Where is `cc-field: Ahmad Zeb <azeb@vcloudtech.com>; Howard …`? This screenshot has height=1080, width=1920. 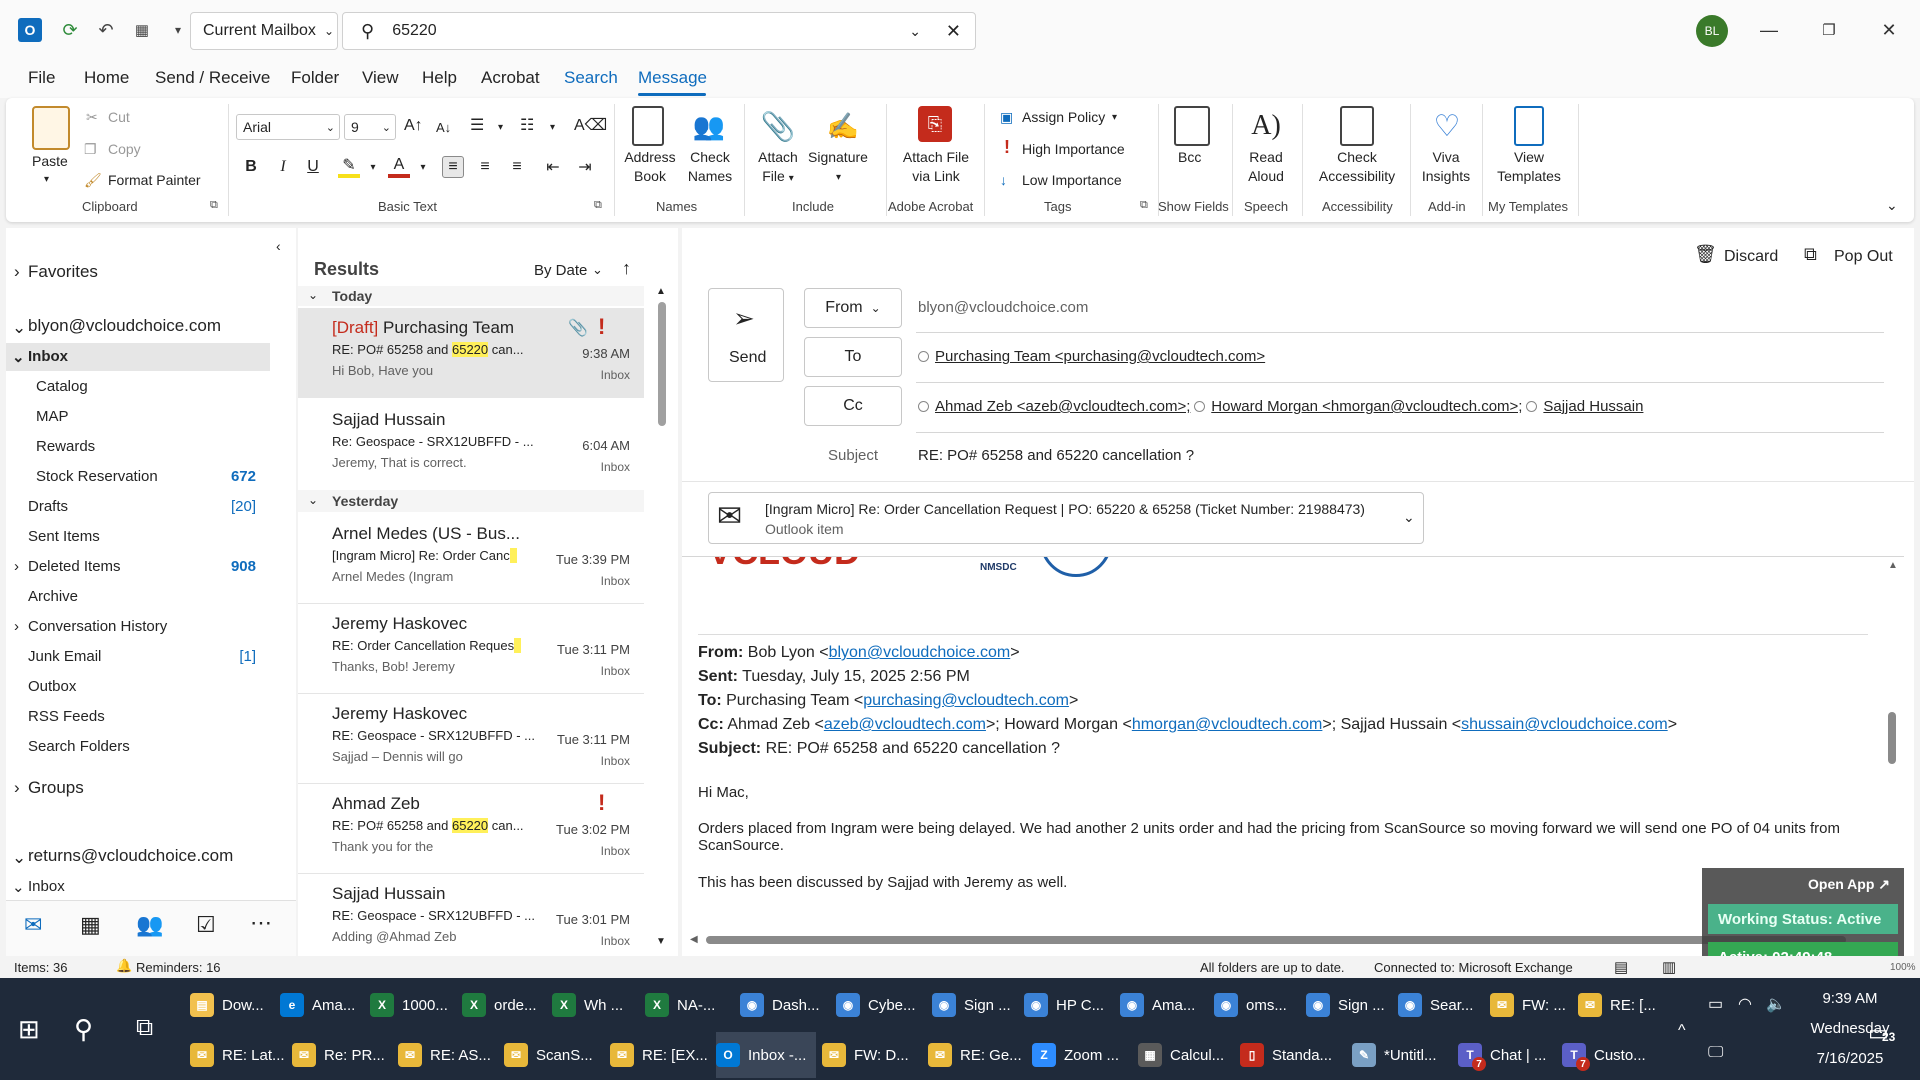 cc-field: Ahmad Zeb <azeb@vcloudtech.com>; Howard … is located at coordinates (1280, 406).